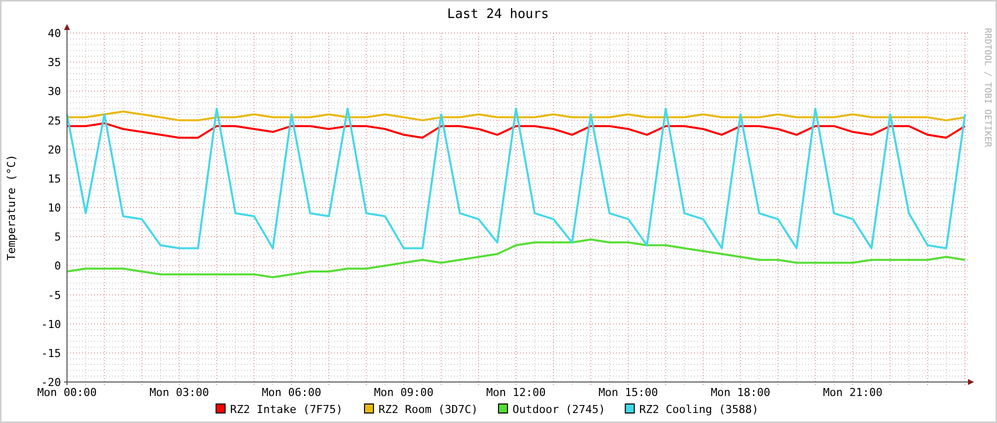  What do you see at coordinates (54, 208) in the screenshot?
I see `tick-label: 10` at bounding box center [54, 208].